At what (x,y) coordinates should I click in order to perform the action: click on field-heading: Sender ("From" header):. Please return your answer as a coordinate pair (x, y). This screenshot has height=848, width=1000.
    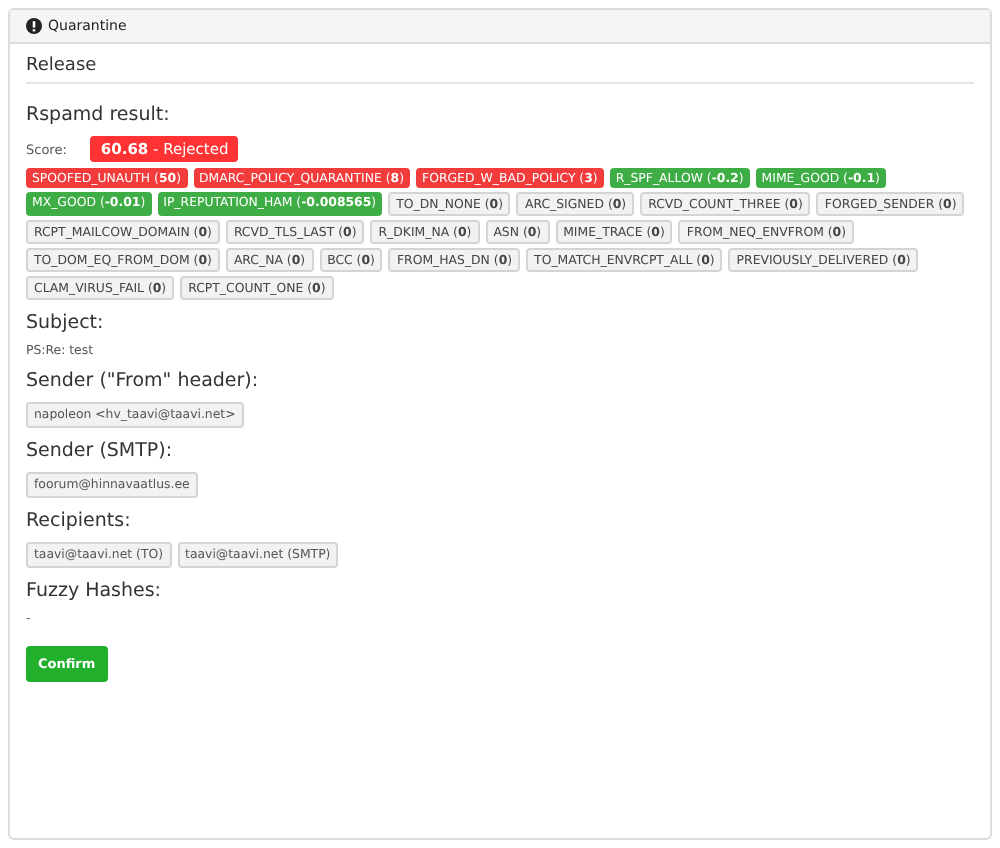
    Looking at the image, I should click on (143, 381).